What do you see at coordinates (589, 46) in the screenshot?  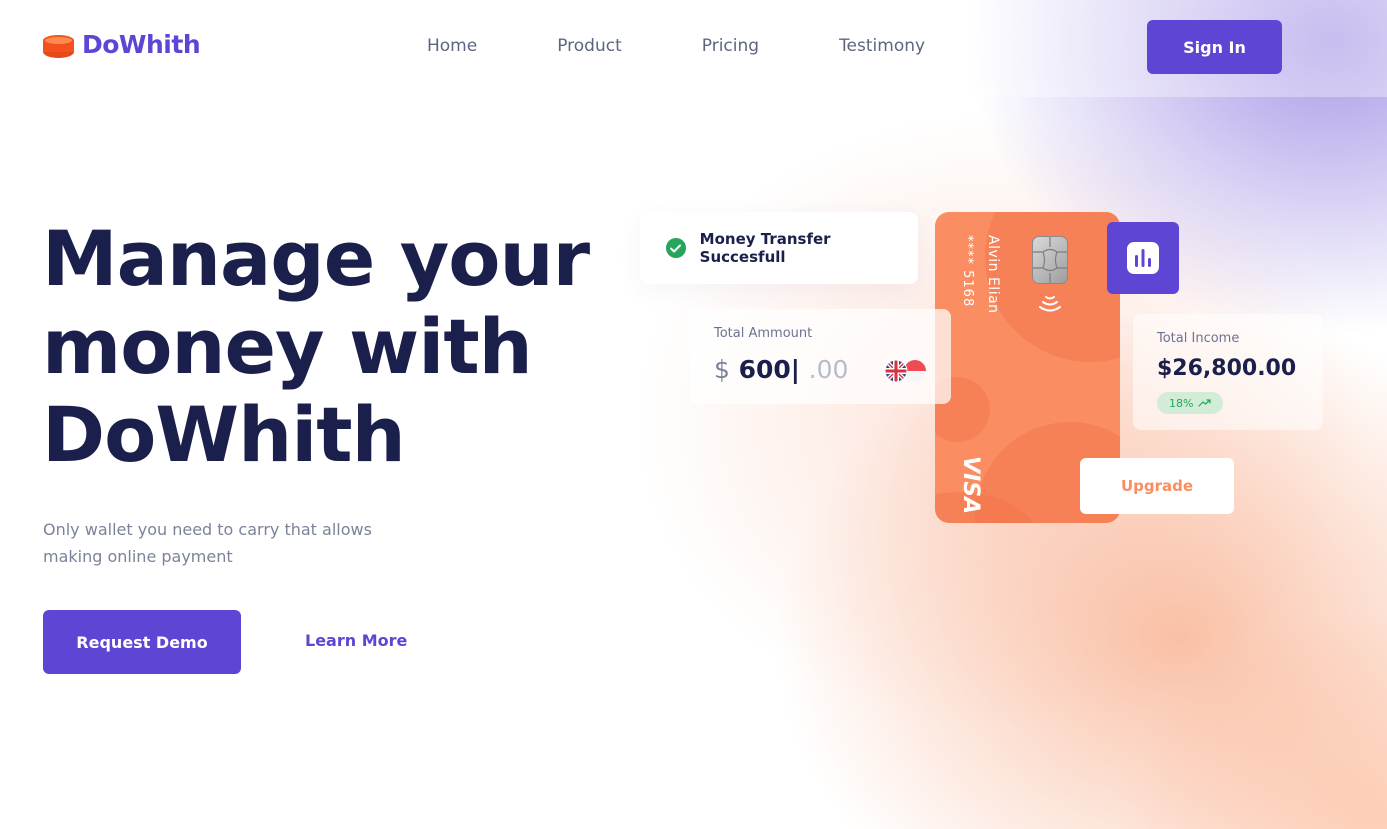 I see `nav-item-product: Product` at bounding box center [589, 46].